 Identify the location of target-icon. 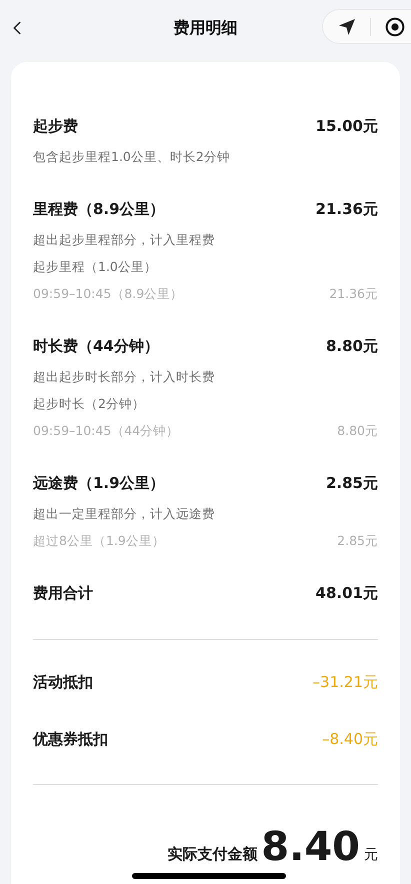
(395, 26).